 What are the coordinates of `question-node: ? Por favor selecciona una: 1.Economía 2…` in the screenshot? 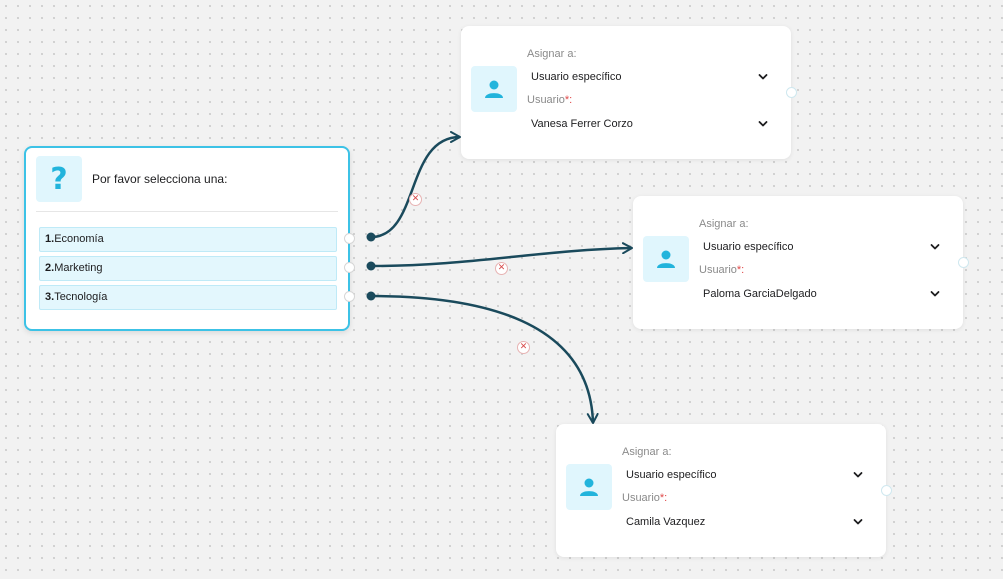 It's located at (189, 238).